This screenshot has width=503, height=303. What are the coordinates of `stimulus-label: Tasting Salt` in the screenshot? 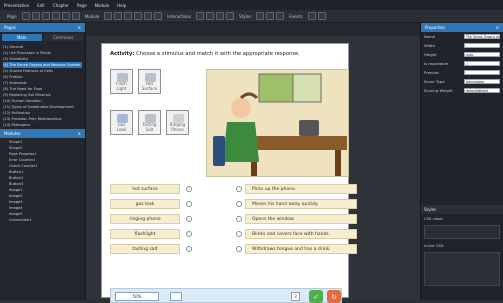 It's located at (149, 127).